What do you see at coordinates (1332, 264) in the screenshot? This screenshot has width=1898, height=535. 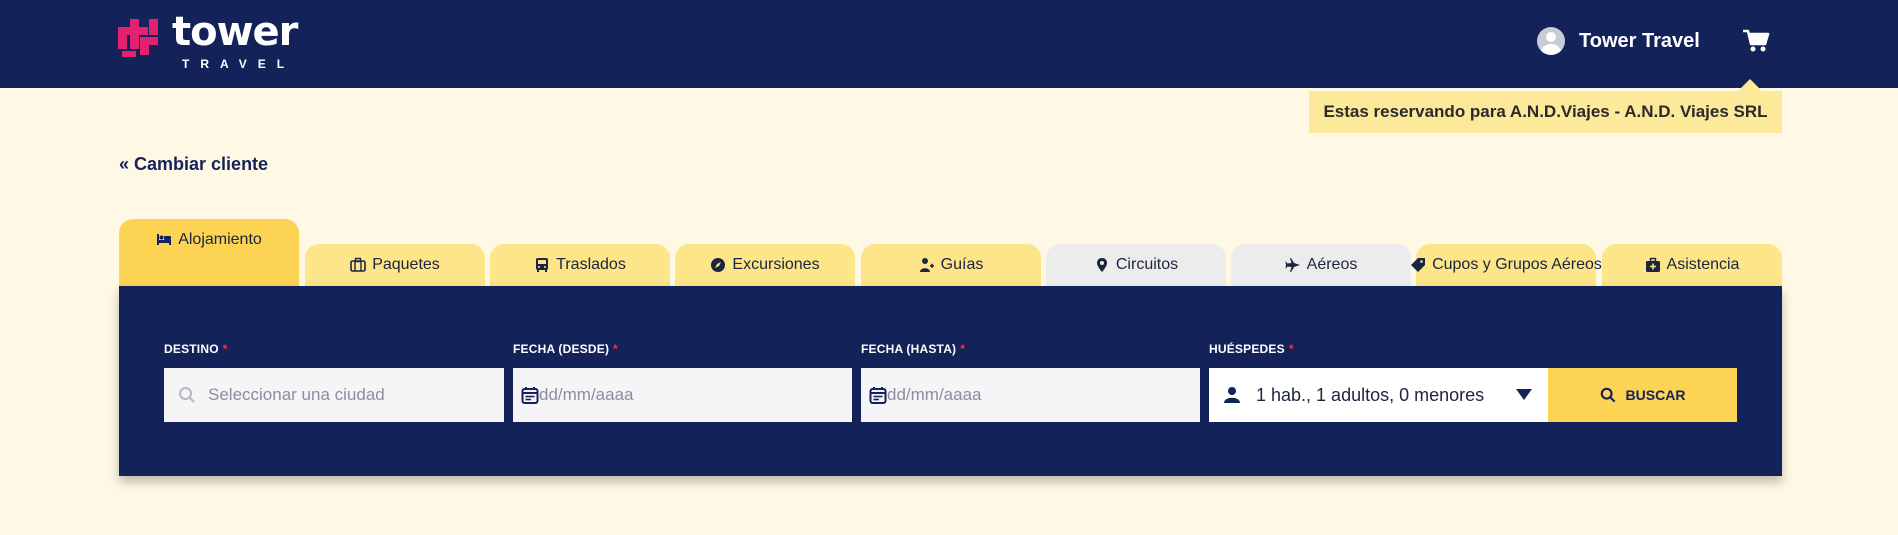 I see `tab-label: Aéreos` at bounding box center [1332, 264].